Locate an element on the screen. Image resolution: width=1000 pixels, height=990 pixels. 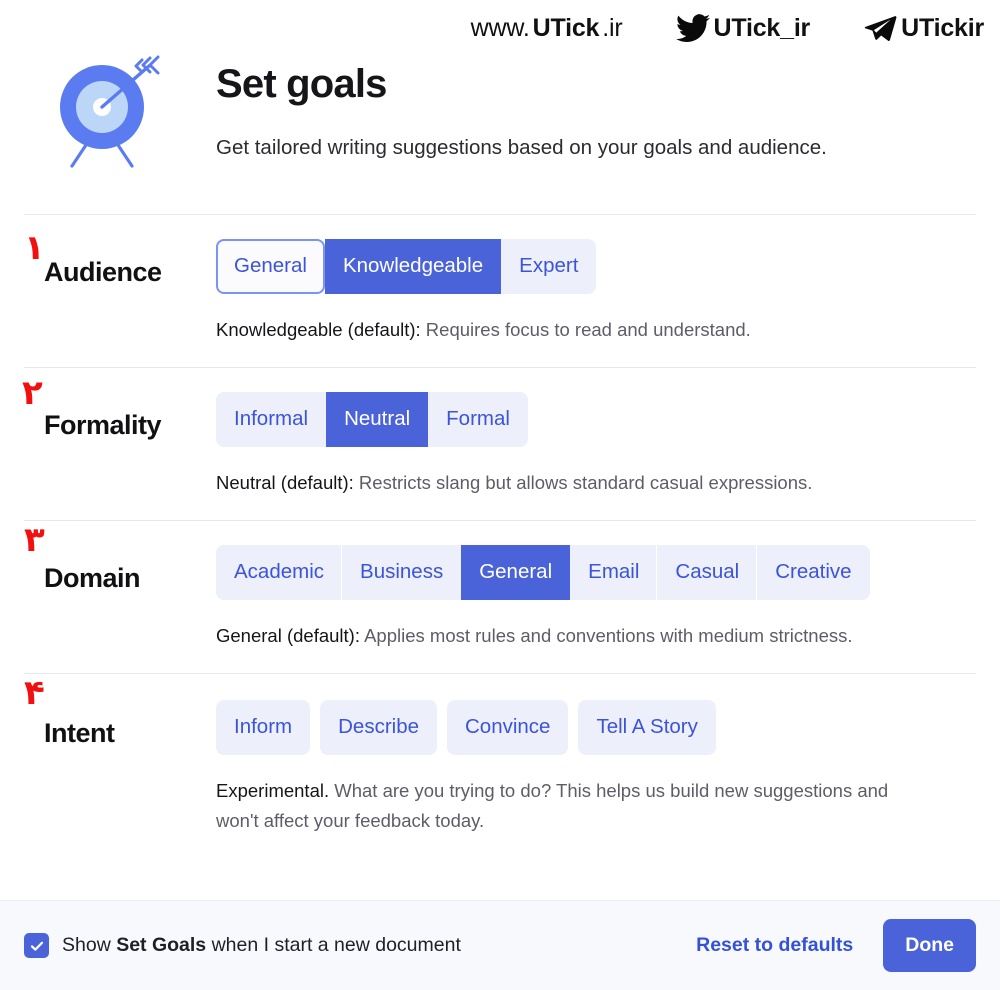
audience-segmented-control: General Knowledgeable Expert is located at coordinates (406, 266).